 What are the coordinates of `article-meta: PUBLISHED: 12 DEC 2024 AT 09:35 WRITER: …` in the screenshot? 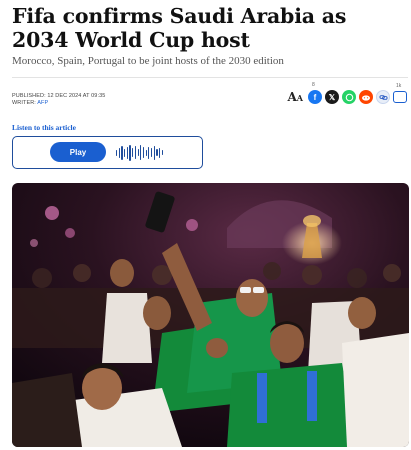 It's located at (58, 100).